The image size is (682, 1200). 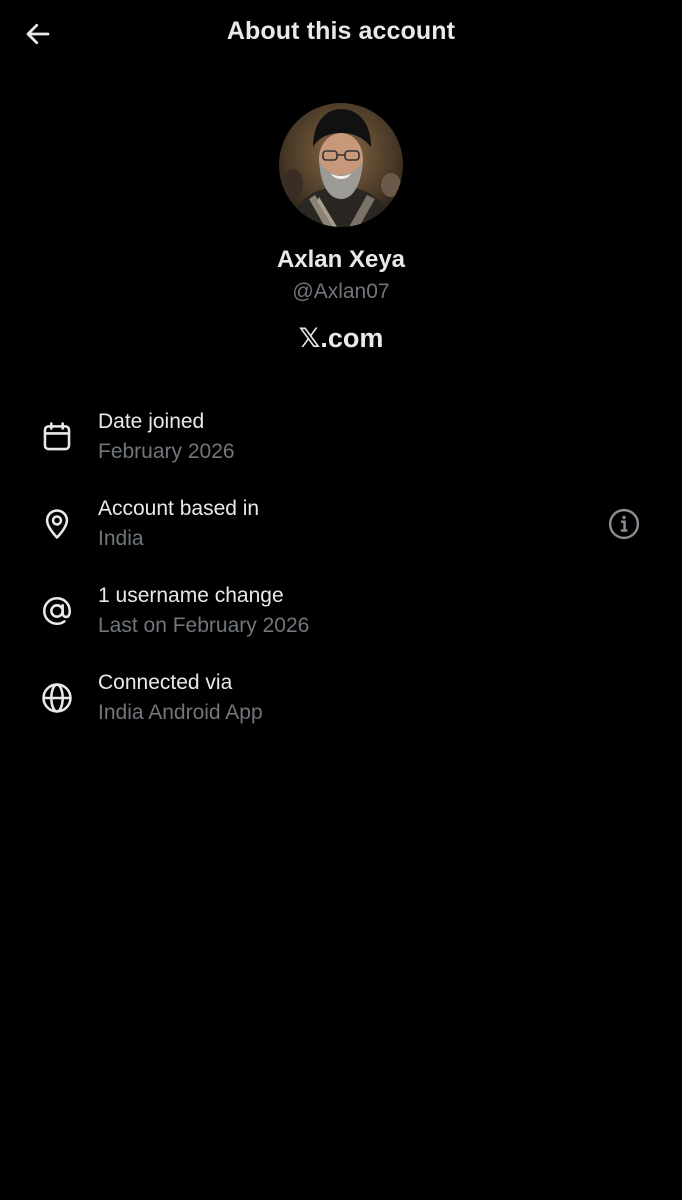 I want to click on avatar-photo, so click(x=341, y=165).